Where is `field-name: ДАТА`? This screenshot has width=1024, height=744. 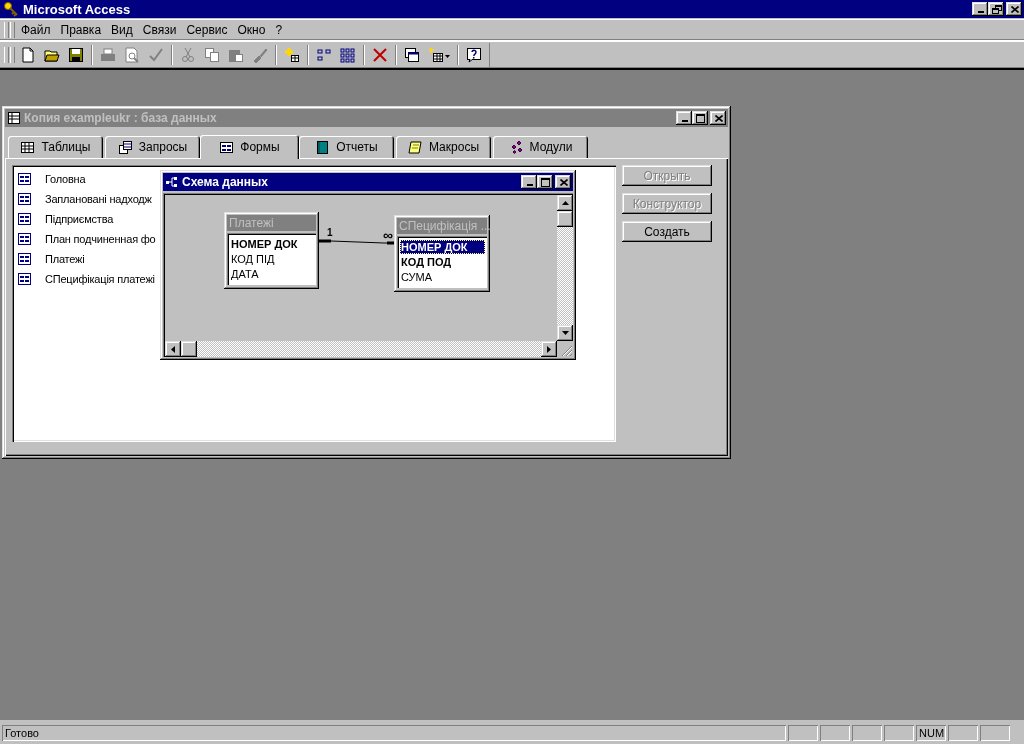
field-name: ДАТА is located at coordinates (272, 274).